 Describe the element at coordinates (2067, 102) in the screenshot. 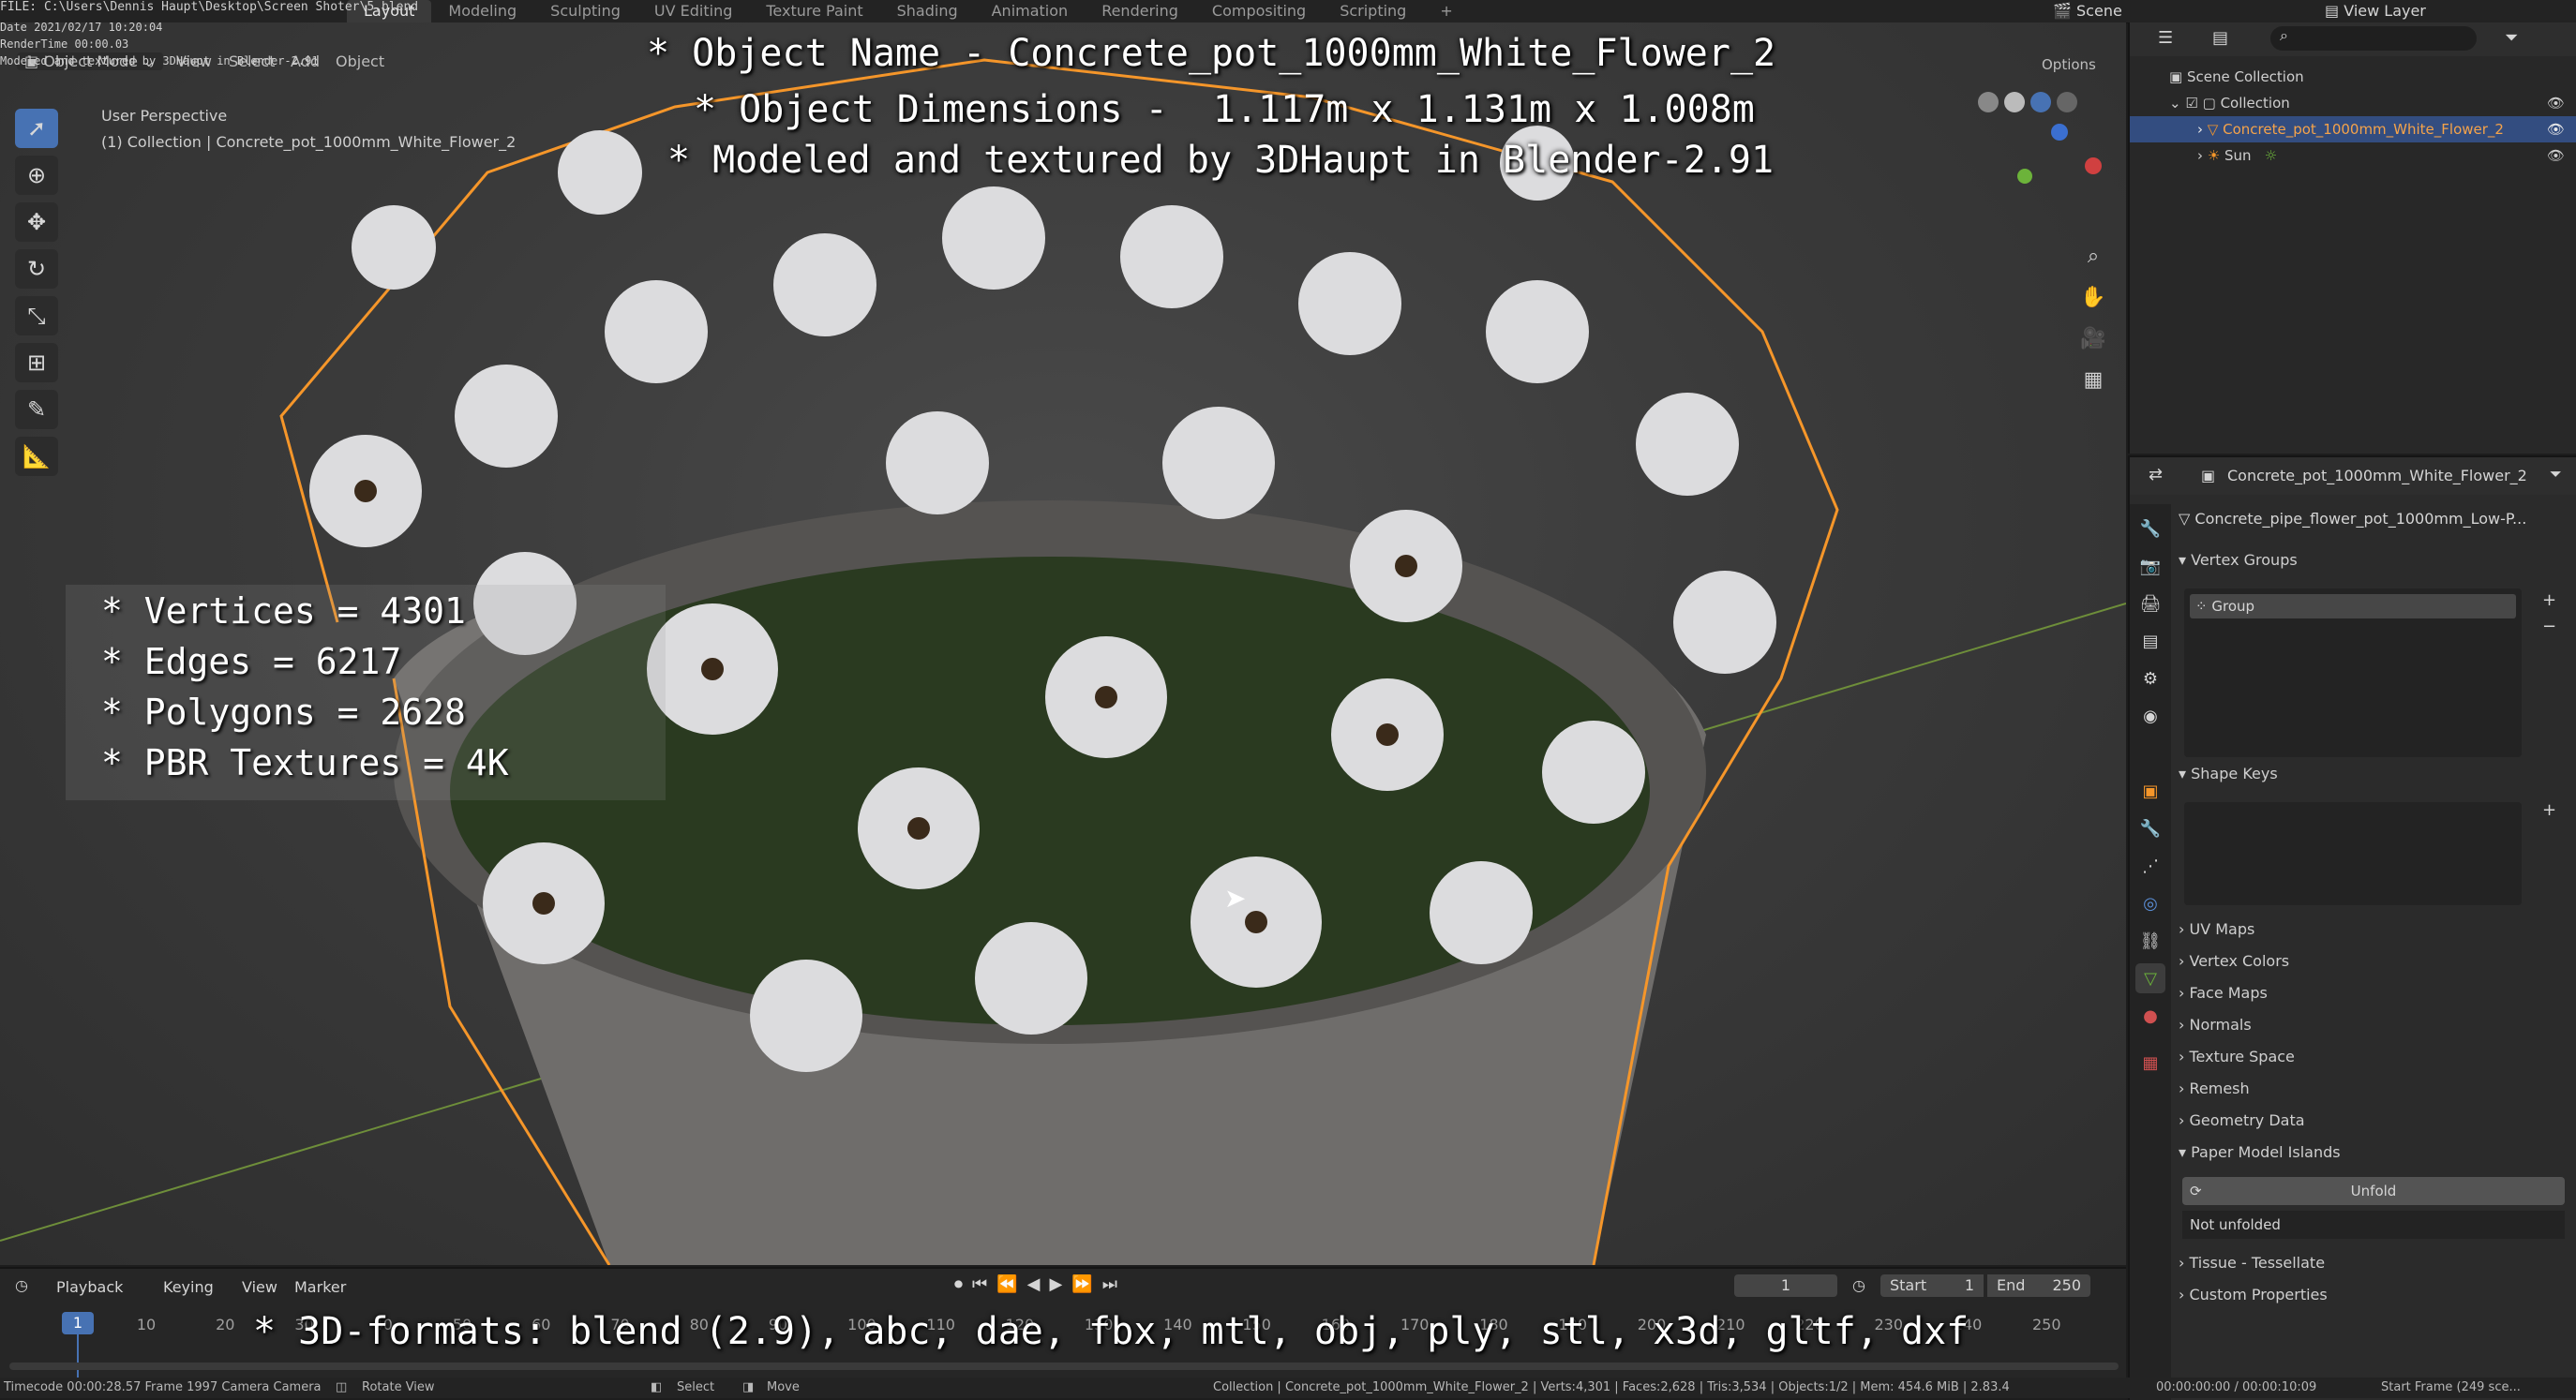

I see `rendered-shading-icon` at that location.